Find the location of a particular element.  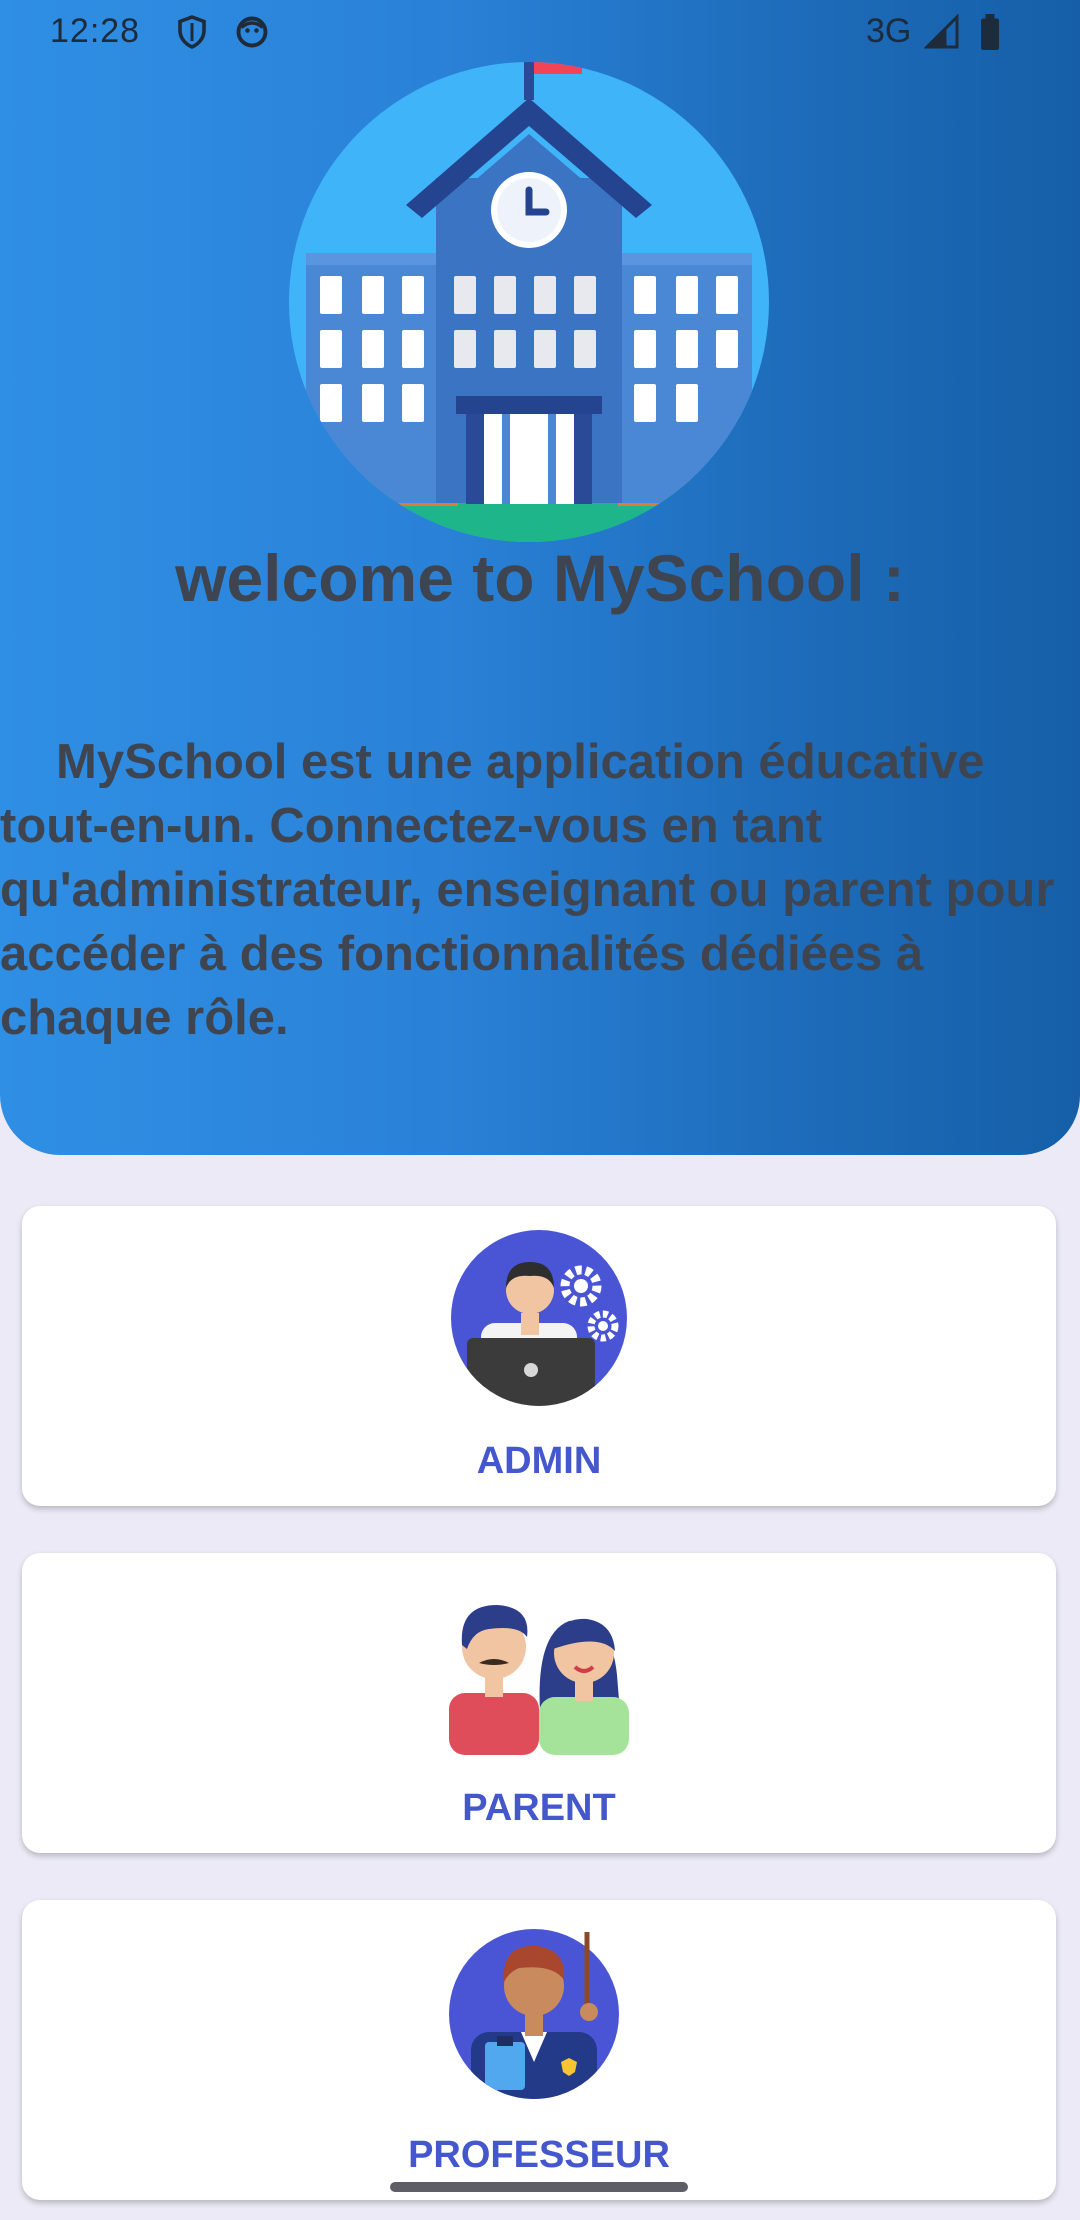

network-type: 3G is located at coordinates (889, 31).